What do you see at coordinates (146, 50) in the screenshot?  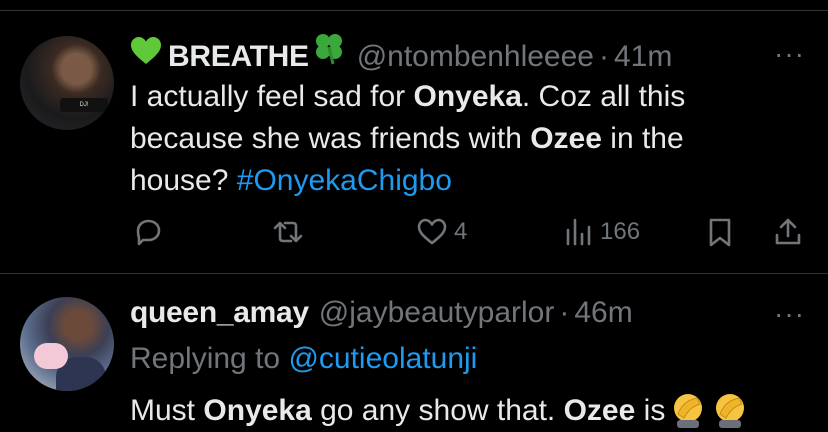 I see `green-heart-icon` at bounding box center [146, 50].